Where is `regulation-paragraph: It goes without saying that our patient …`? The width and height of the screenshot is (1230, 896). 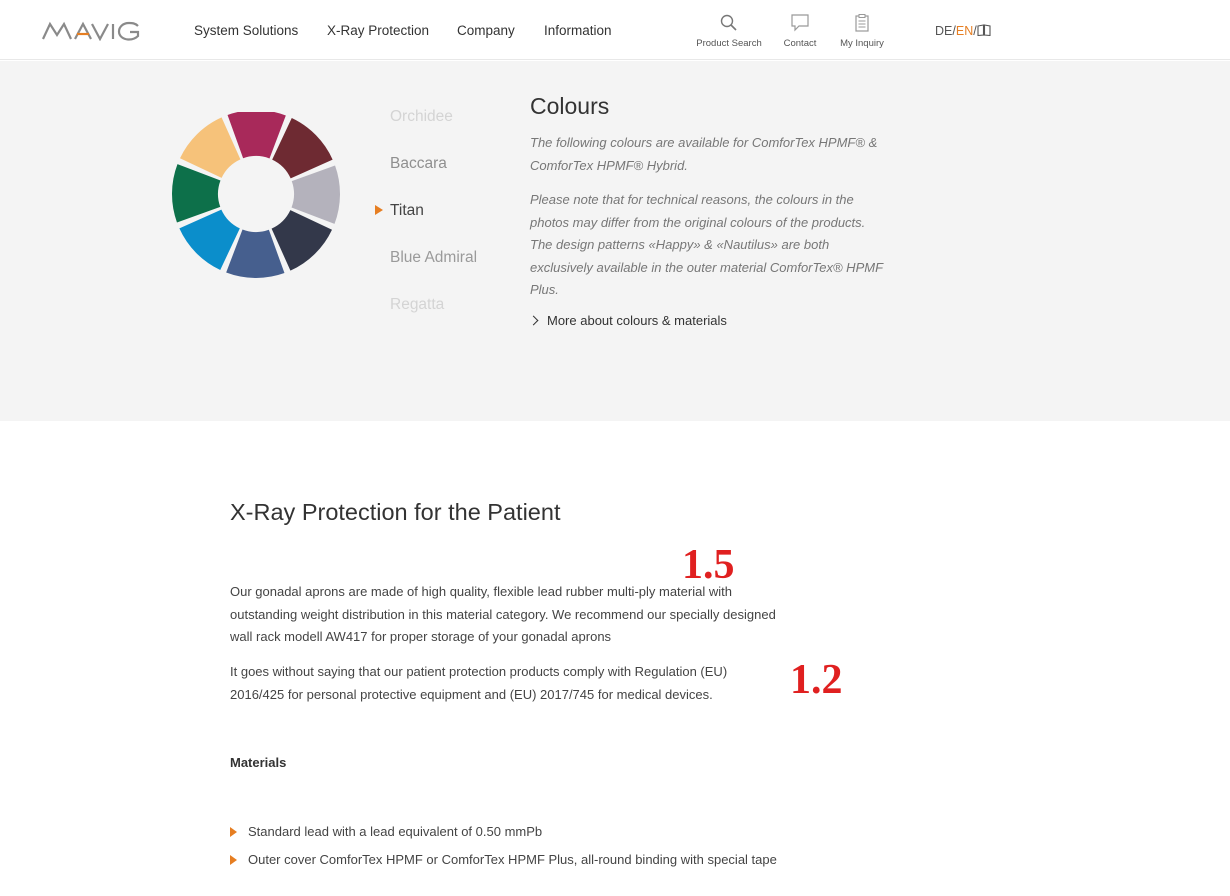
regulation-paragraph: It goes without saying that our patient … is located at coordinates (479, 683).